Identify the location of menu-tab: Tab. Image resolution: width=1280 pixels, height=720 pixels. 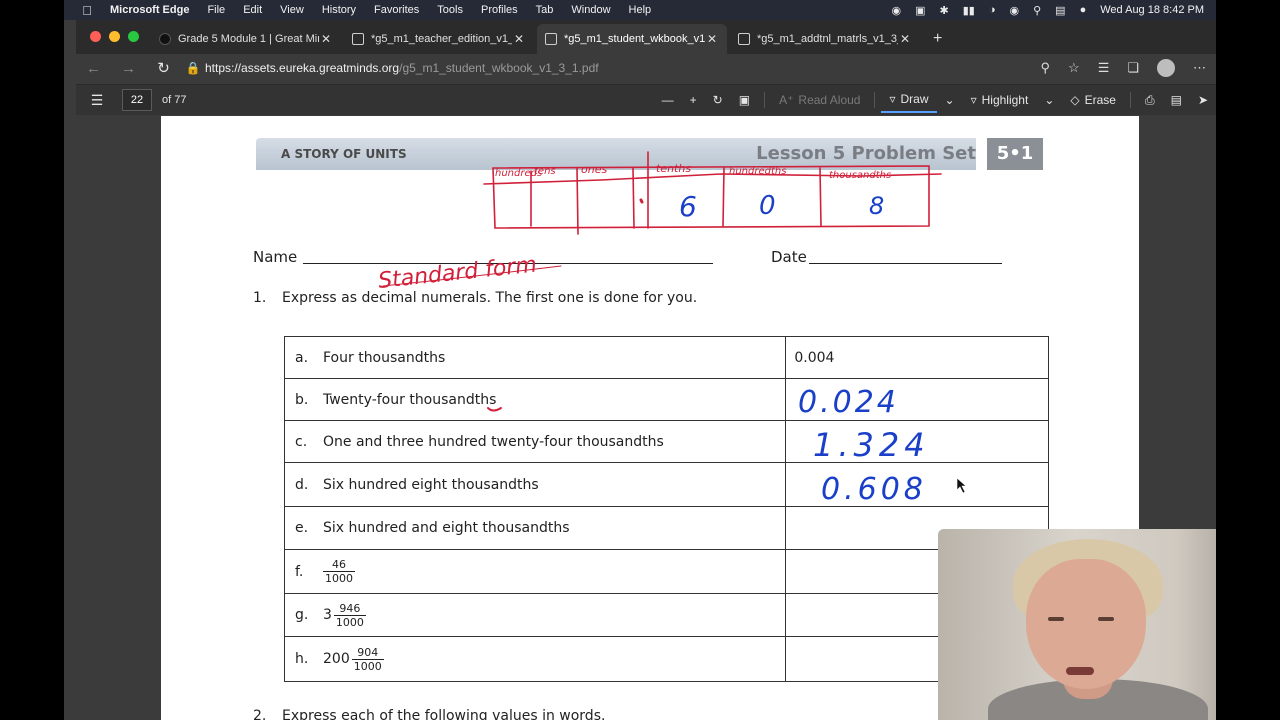
(545, 10).